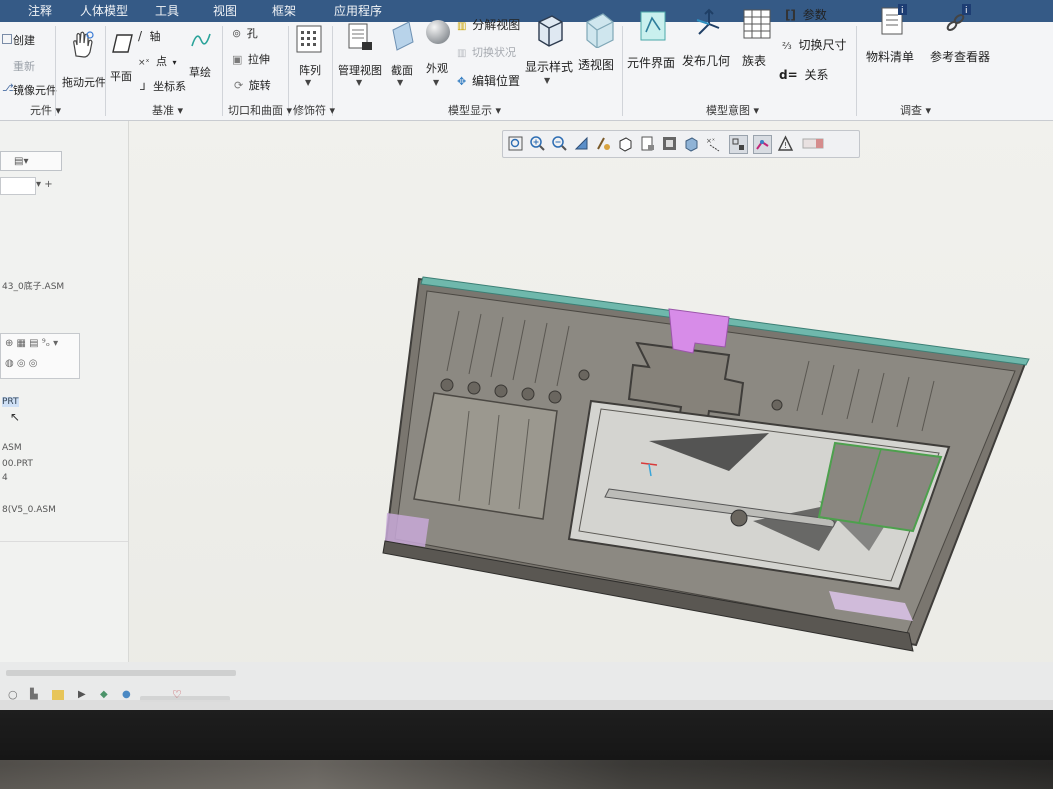 This screenshot has width=1053, height=789. Describe the element at coordinates (756, 53) in the screenshot. I see `family-table-button: 族表` at that location.